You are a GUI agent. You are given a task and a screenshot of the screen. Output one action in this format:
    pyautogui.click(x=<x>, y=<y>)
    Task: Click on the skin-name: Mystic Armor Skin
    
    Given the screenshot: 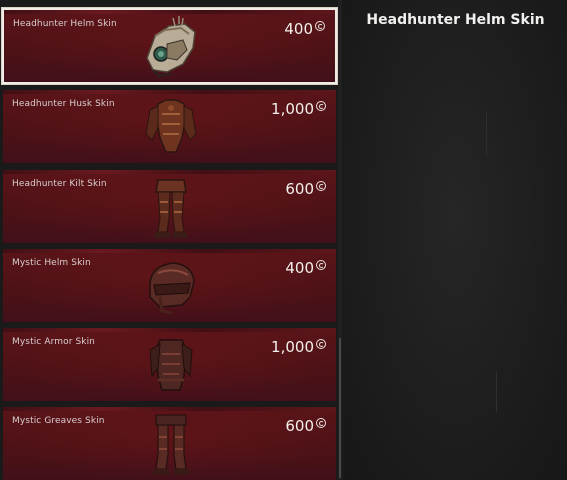 What is the action you would take?
    pyautogui.click(x=53, y=342)
    